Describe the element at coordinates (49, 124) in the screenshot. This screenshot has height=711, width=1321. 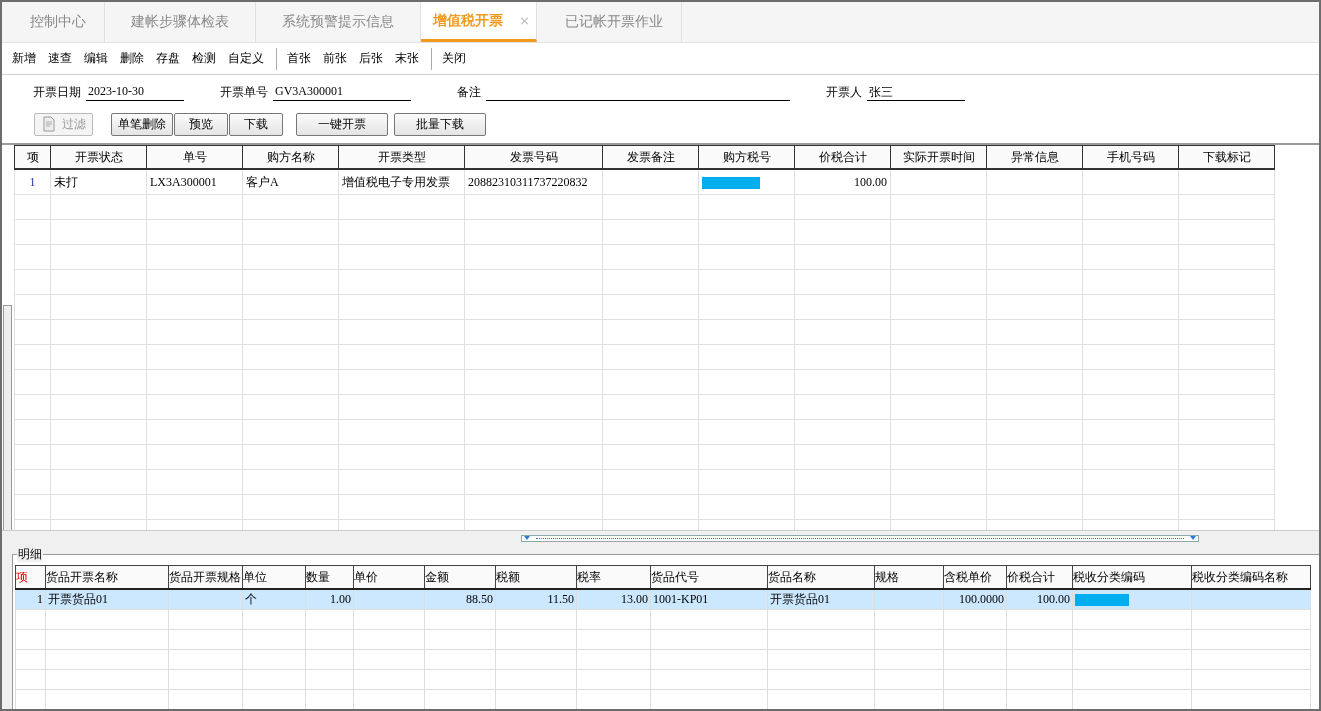
I see `document-icon` at that location.